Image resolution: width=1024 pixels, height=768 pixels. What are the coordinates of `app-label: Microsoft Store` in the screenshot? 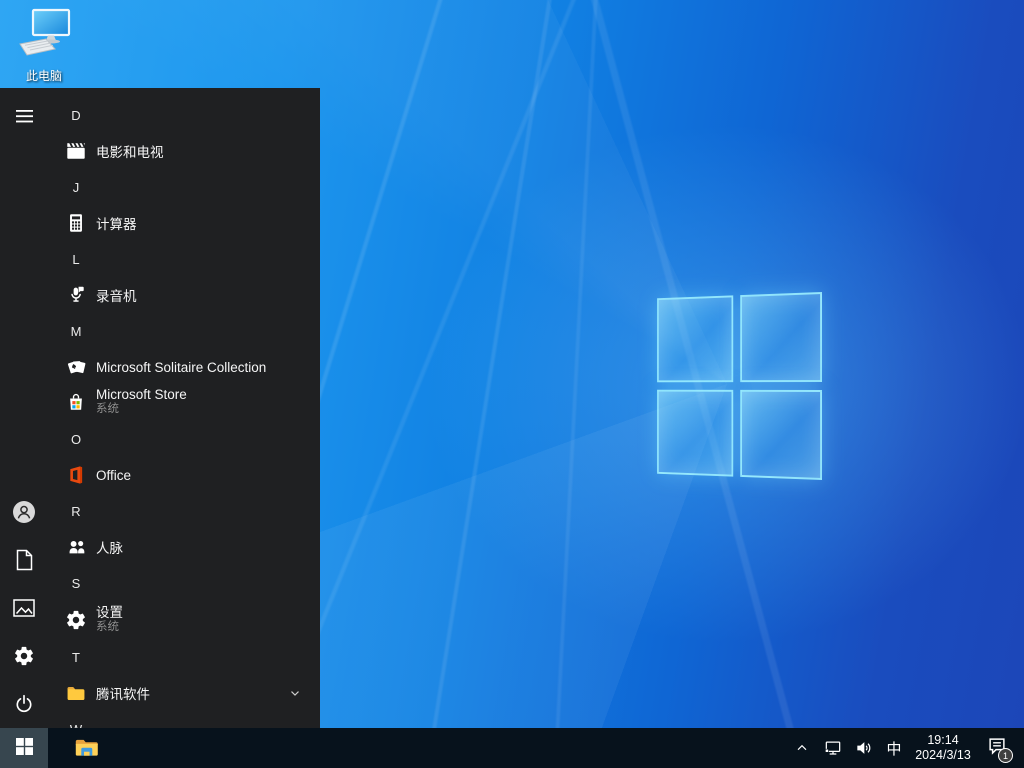 It's located at (141, 394).